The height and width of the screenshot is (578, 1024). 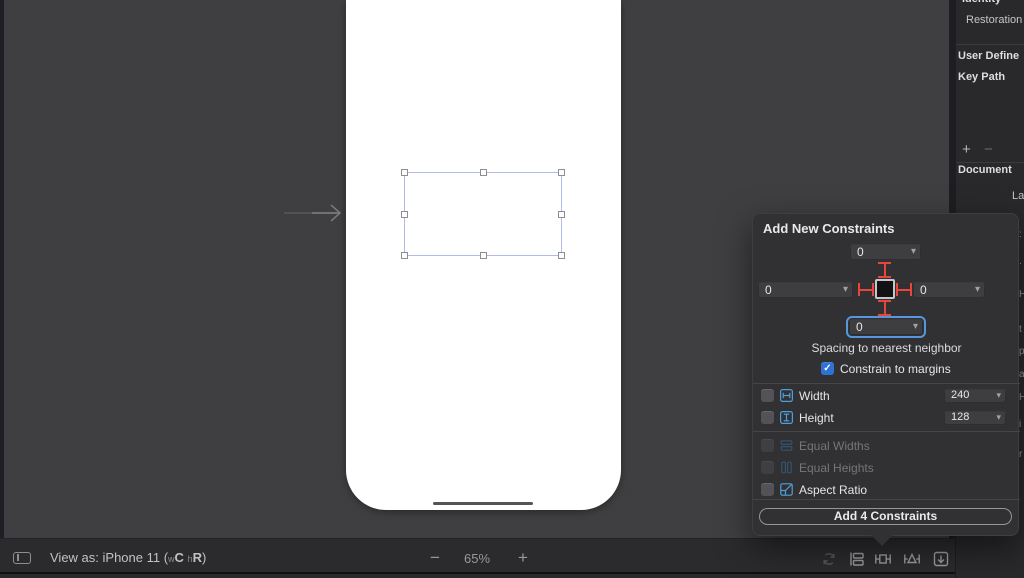 What do you see at coordinates (866, 289) in the screenshot?
I see `leading-constraint-anchor` at bounding box center [866, 289].